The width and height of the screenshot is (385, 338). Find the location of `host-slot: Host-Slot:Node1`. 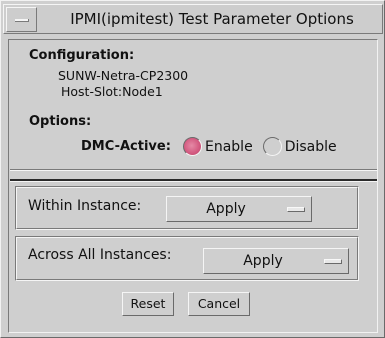

host-slot: Host-Slot:Node1 is located at coordinates (112, 91).